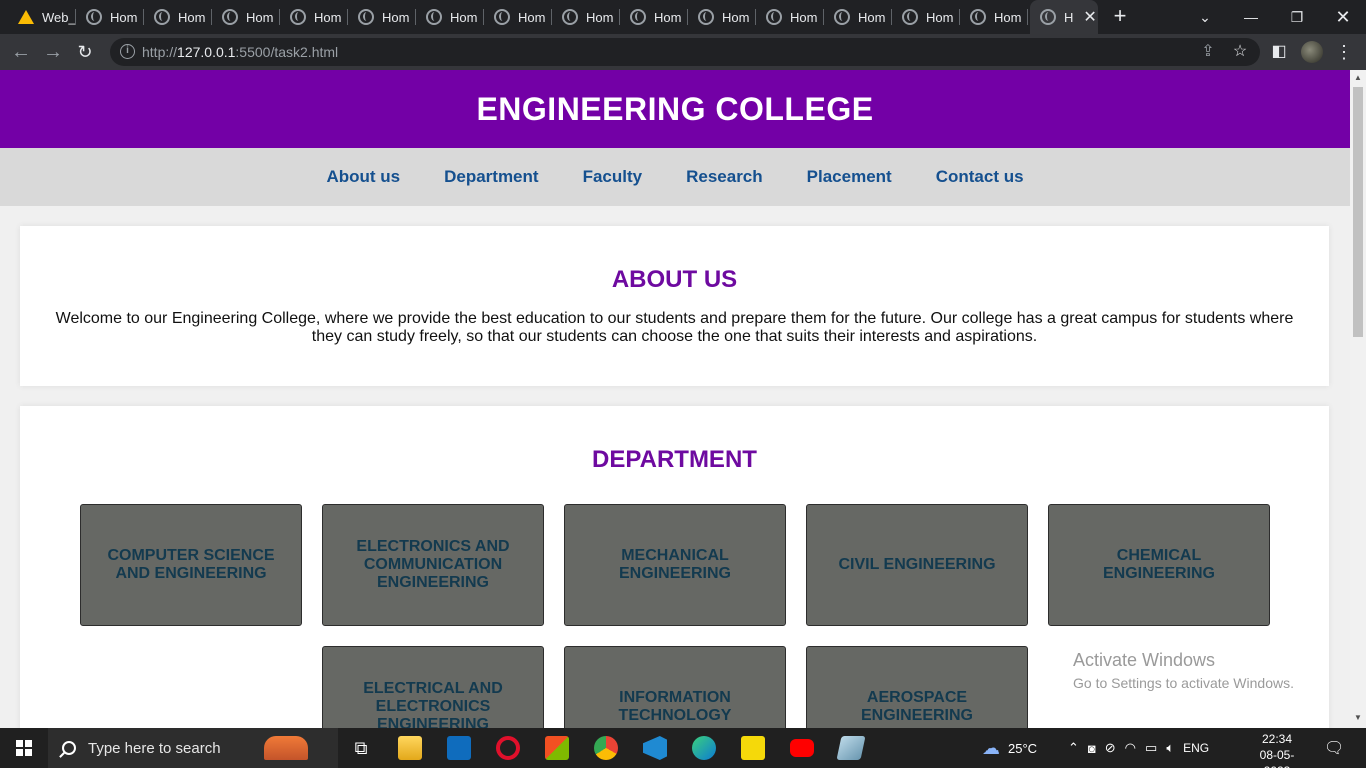 The image size is (1366, 768). What do you see at coordinates (459, 748) in the screenshot?
I see `mail-icon` at bounding box center [459, 748].